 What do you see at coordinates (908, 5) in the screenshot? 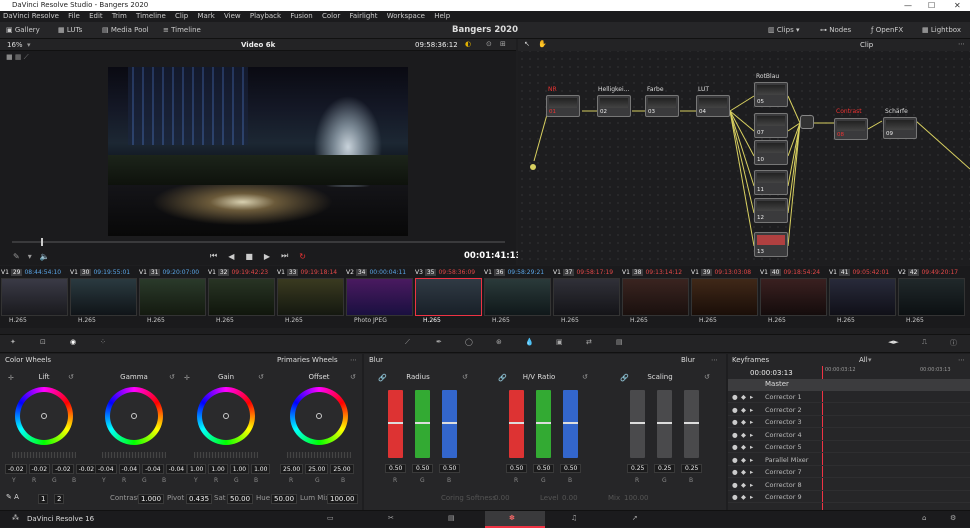
I see `minimize-button: —` at bounding box center [908, 5].